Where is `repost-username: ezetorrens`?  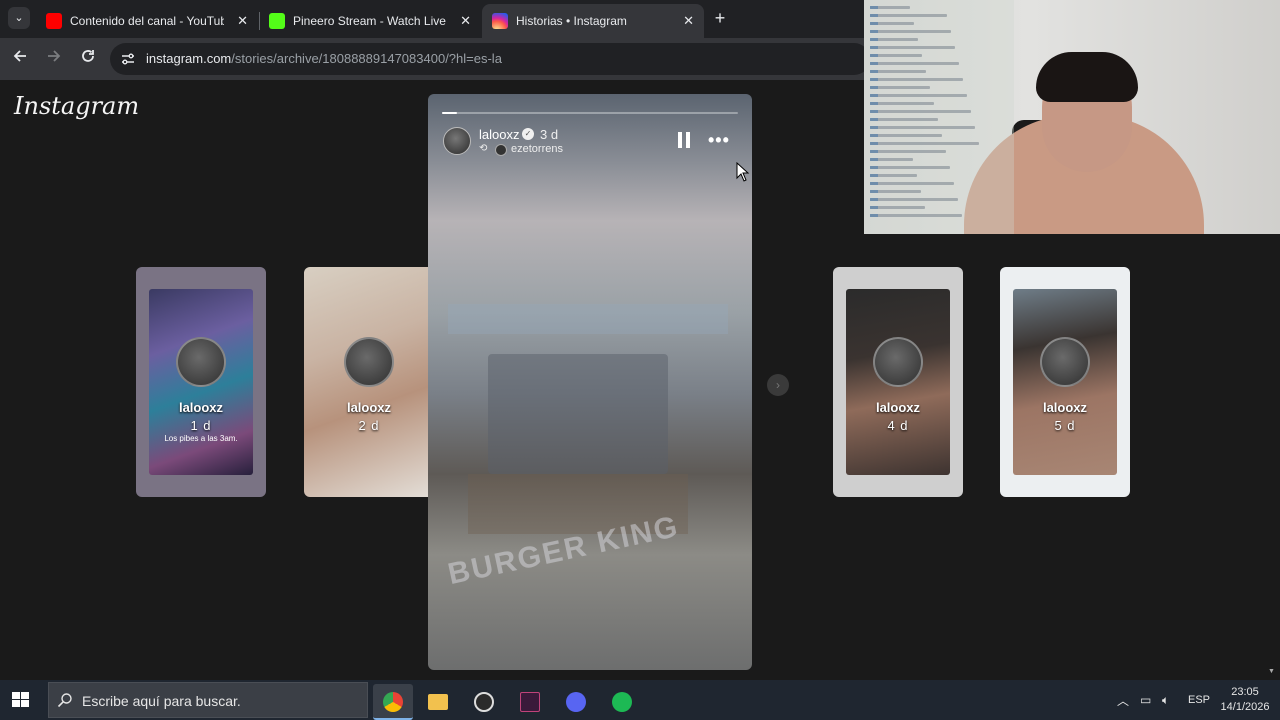 repost-username: ezetorrens is located at coordinates (537, 149).